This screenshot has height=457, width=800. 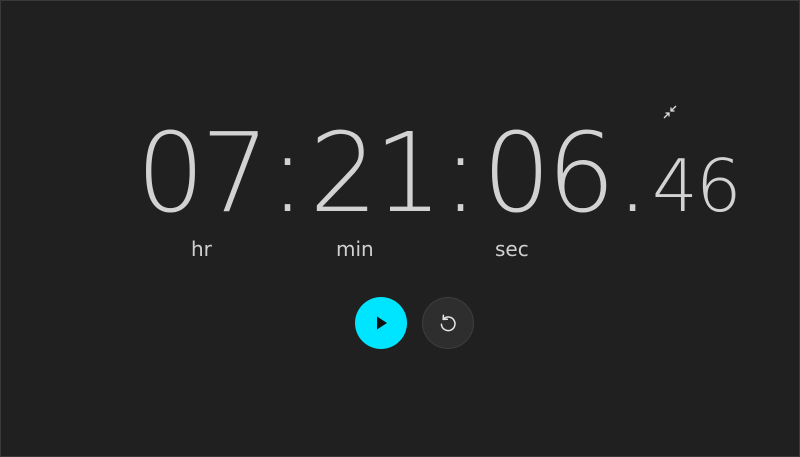 I want to click on reset-button, so click(x=448, y=323).